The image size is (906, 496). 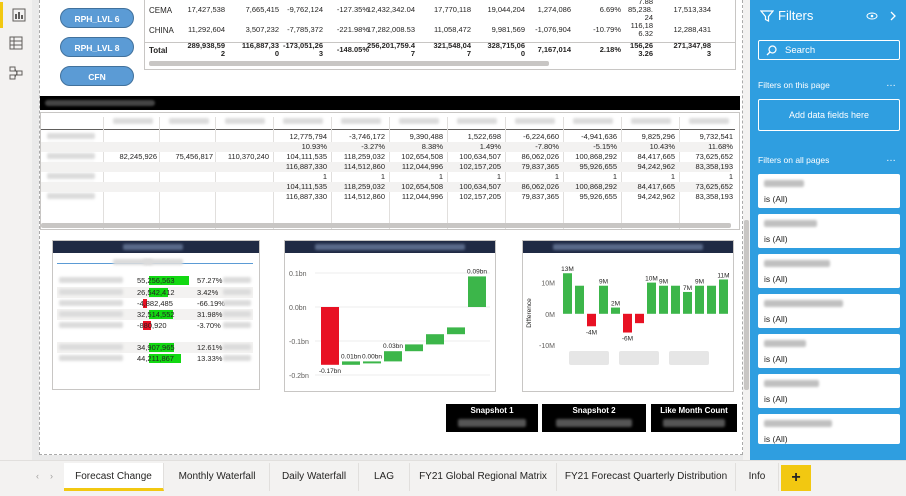 I want to click on report-view-icon, so click(x=16, y=15).